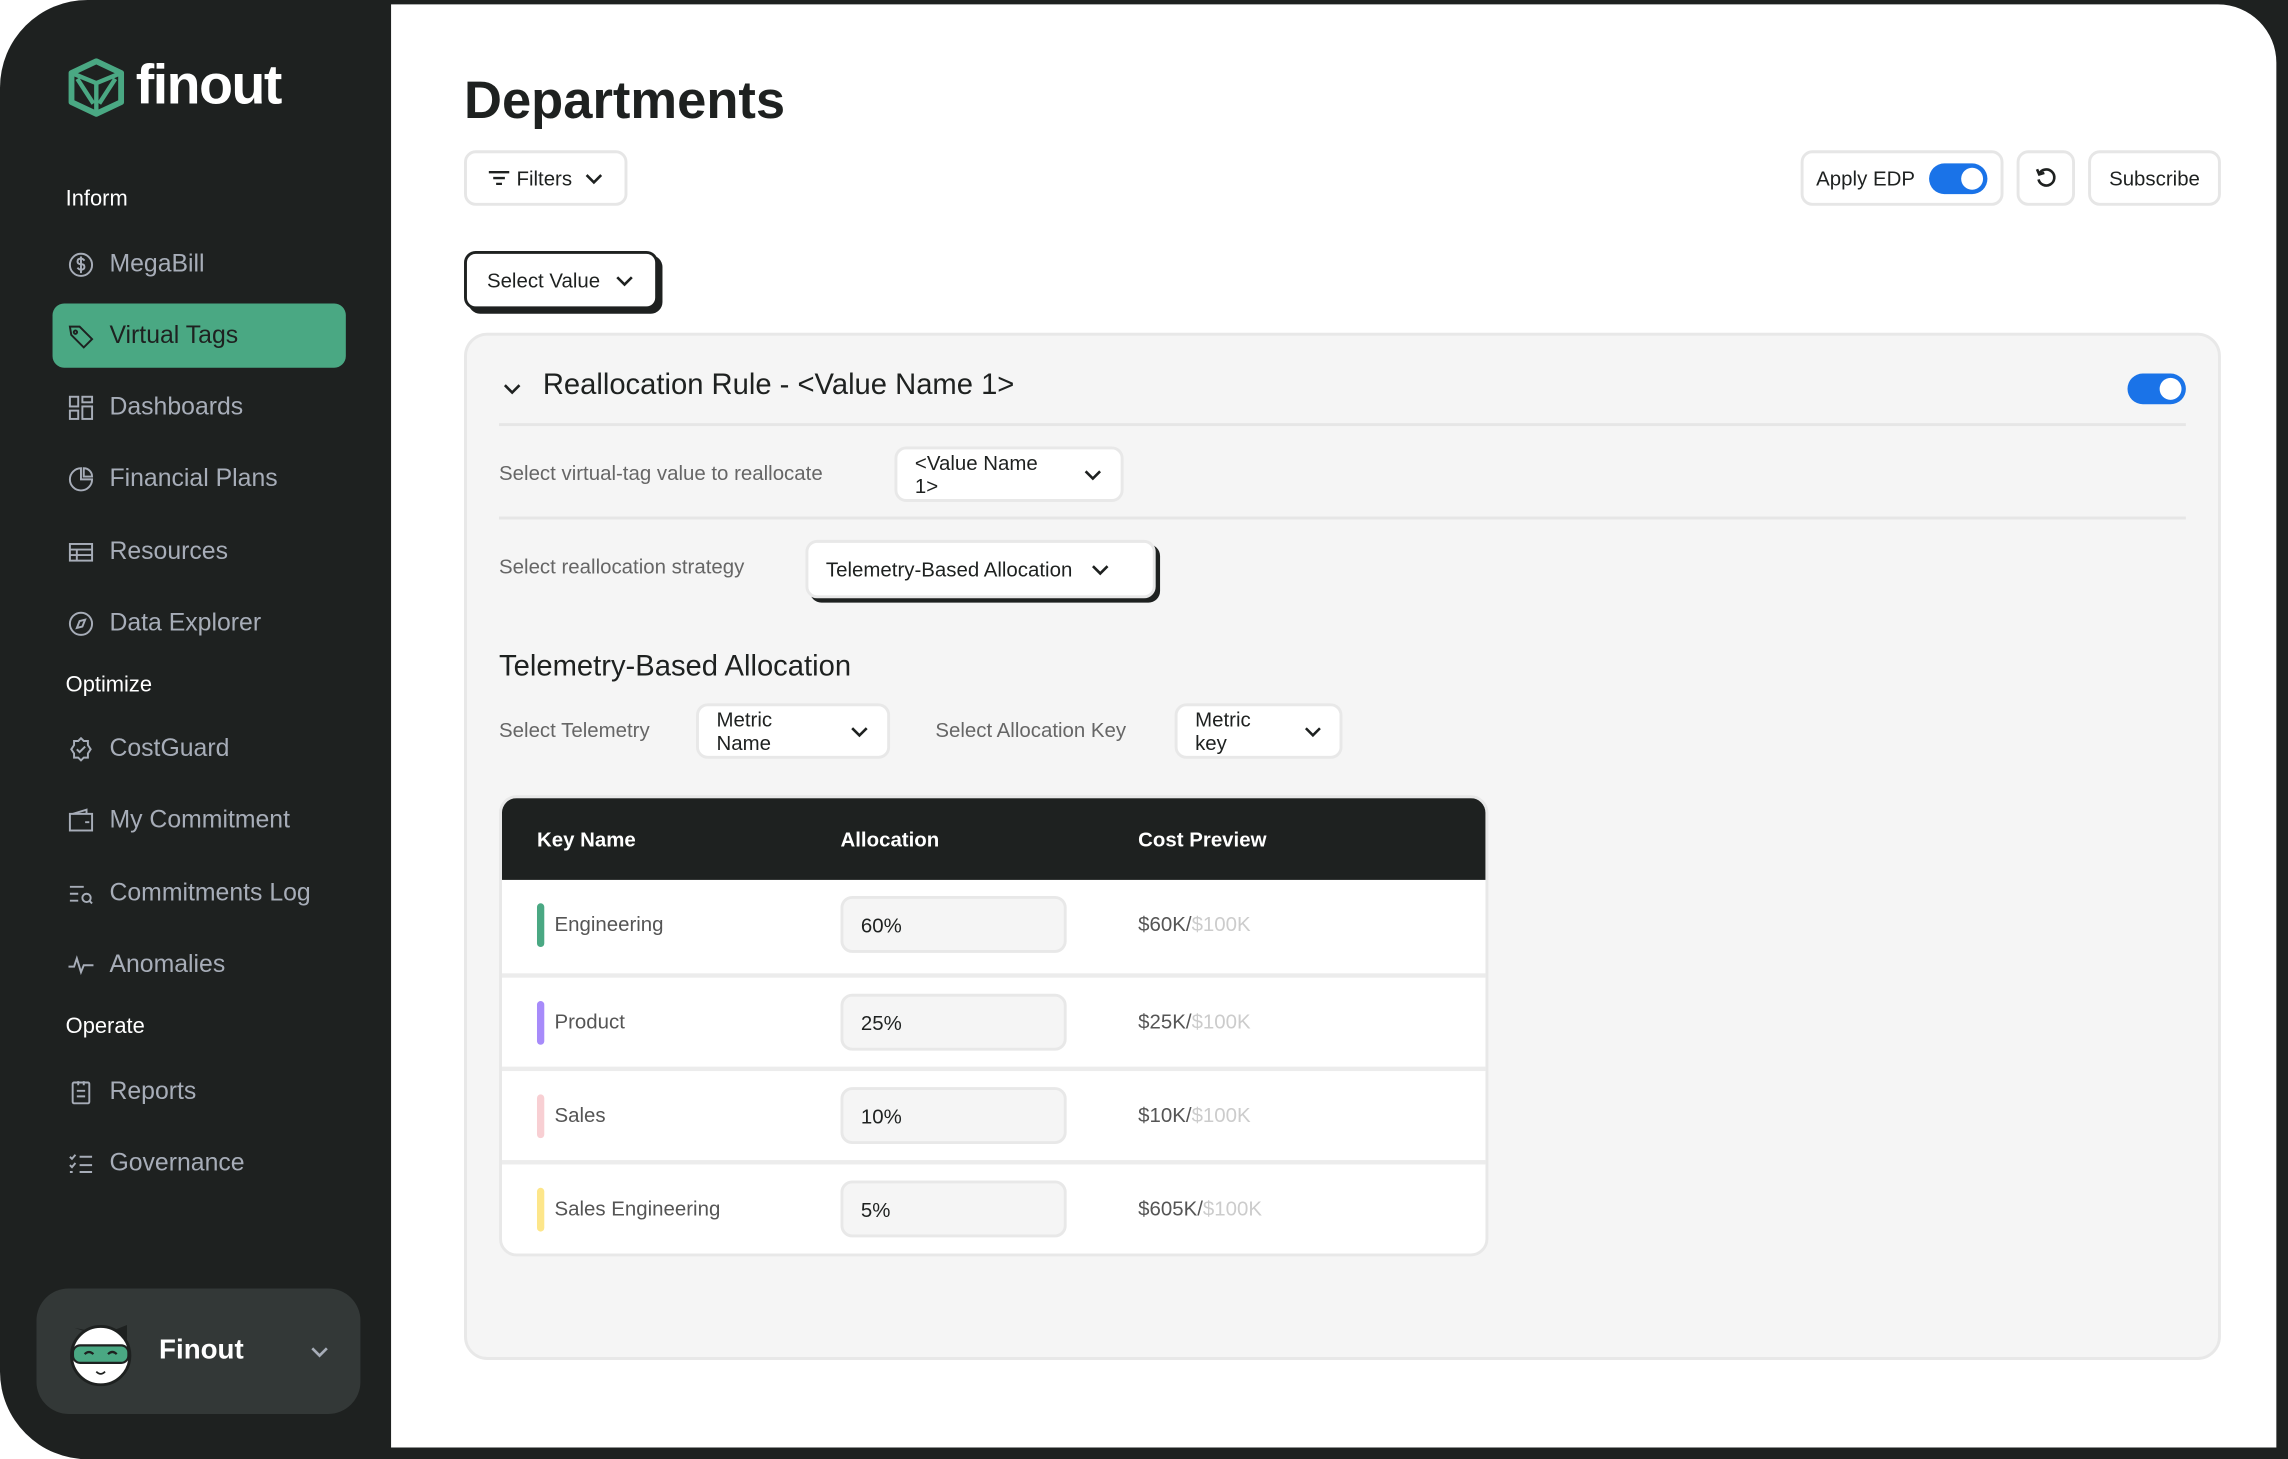  I want to click on rule-enabled-toggle, so click(2156, 389).